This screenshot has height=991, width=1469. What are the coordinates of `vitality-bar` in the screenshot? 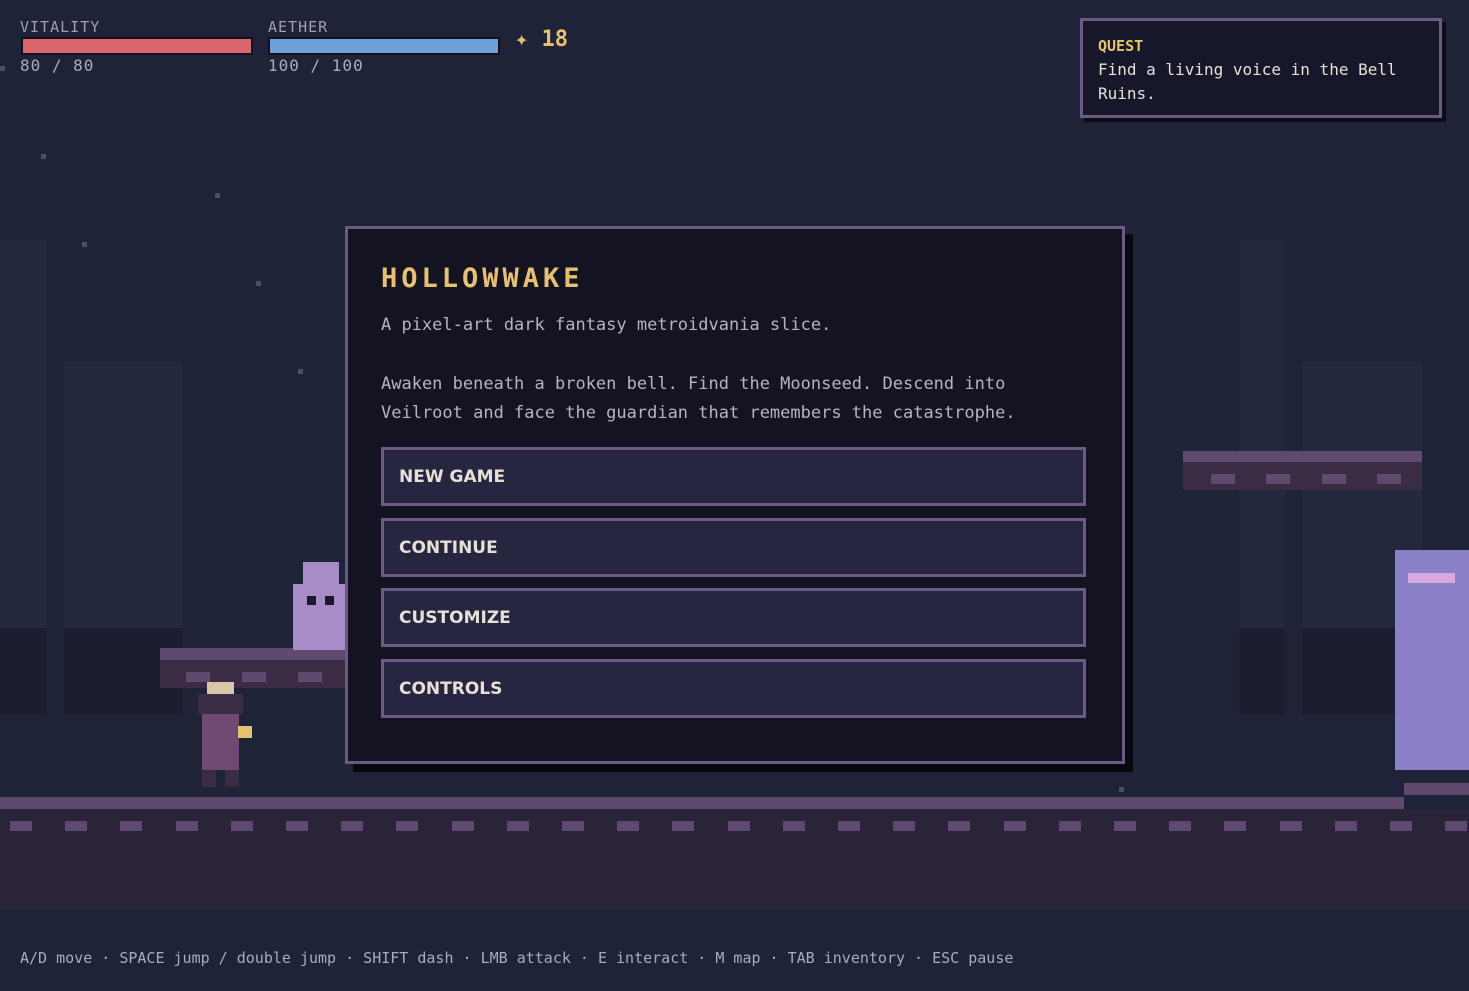 It's located at (137, 46).